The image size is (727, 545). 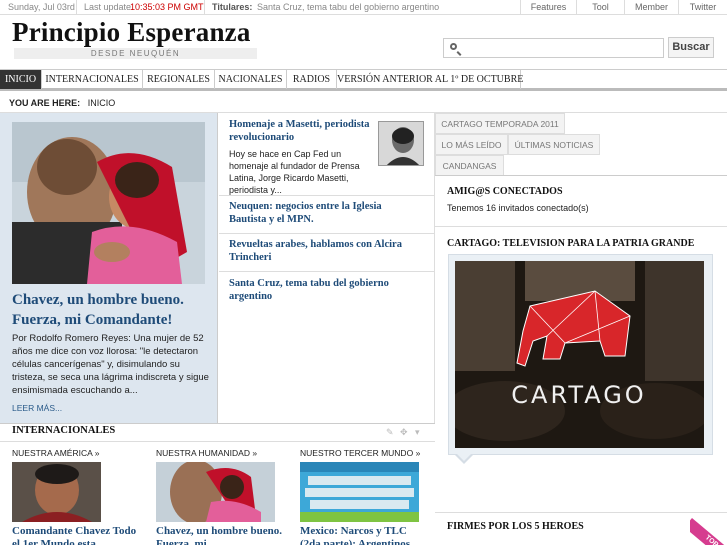 I want to click on featured-image, so click(x=108, y=203).